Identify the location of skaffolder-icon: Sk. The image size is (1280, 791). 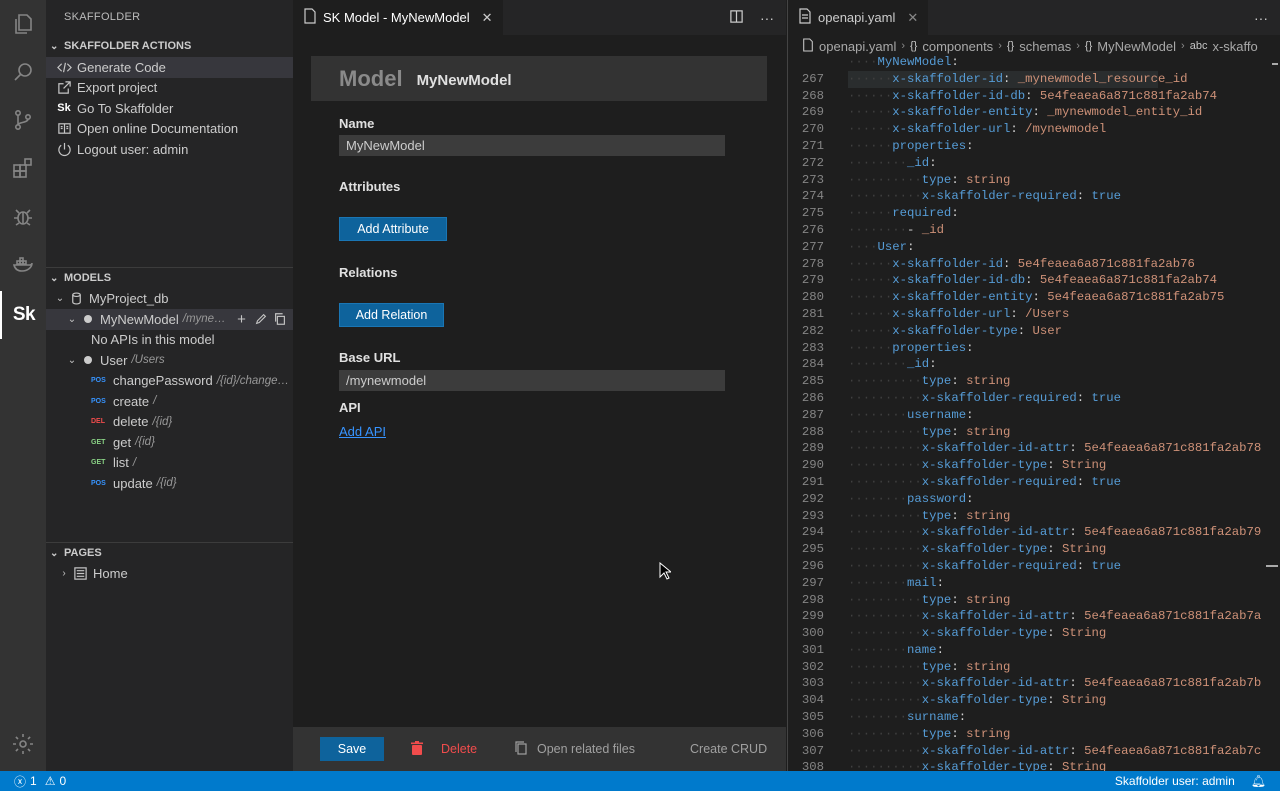
(23, 315).